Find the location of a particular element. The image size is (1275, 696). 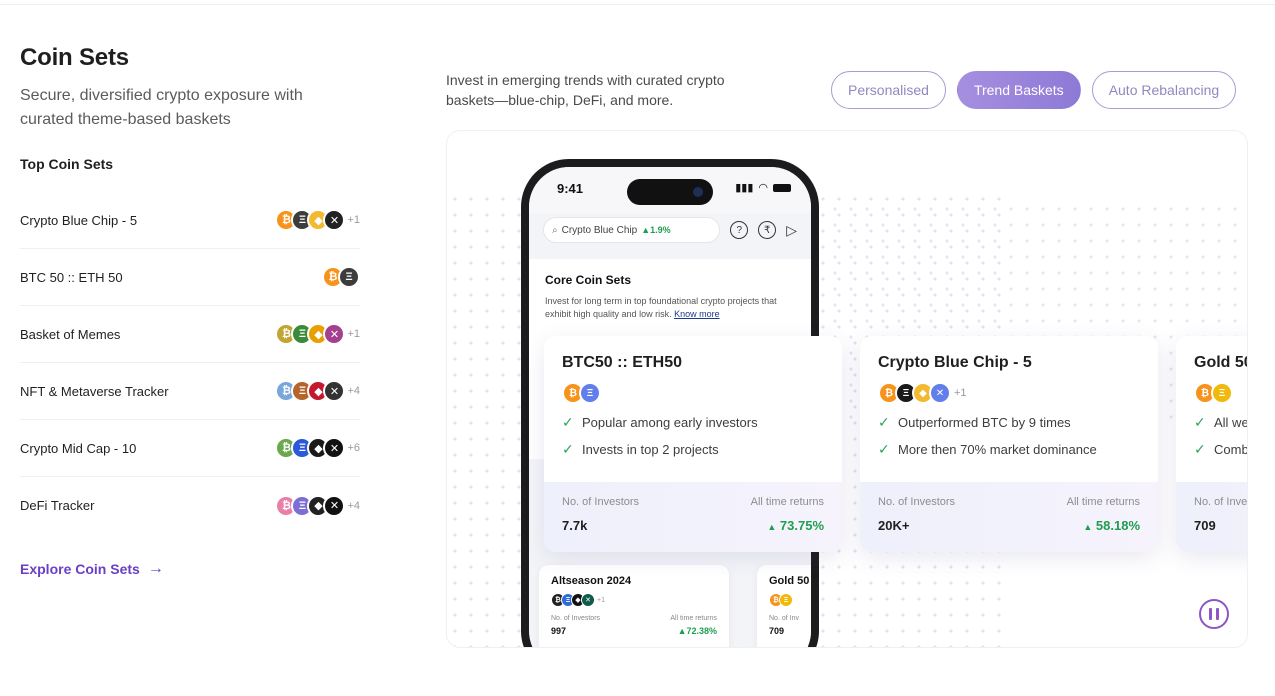

mini-basket-card: Gold 50 ₿ Ξ No. of Inv 709 is located at coordinates (784, 606).